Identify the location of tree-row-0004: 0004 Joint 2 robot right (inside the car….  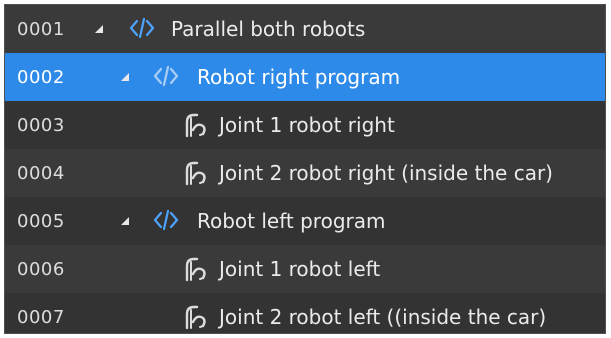
(305, 173).